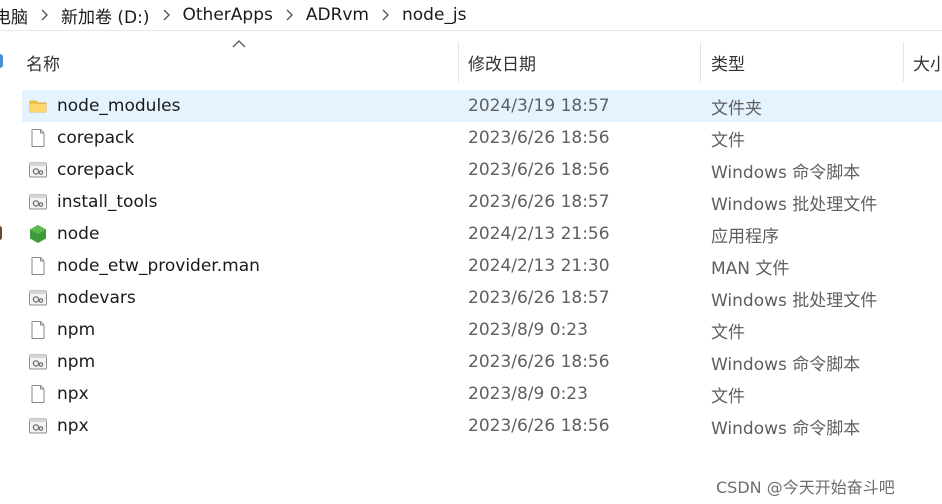 This screenshot has height=504, width=942. I want to click on file-name: node, so click(78, 234).